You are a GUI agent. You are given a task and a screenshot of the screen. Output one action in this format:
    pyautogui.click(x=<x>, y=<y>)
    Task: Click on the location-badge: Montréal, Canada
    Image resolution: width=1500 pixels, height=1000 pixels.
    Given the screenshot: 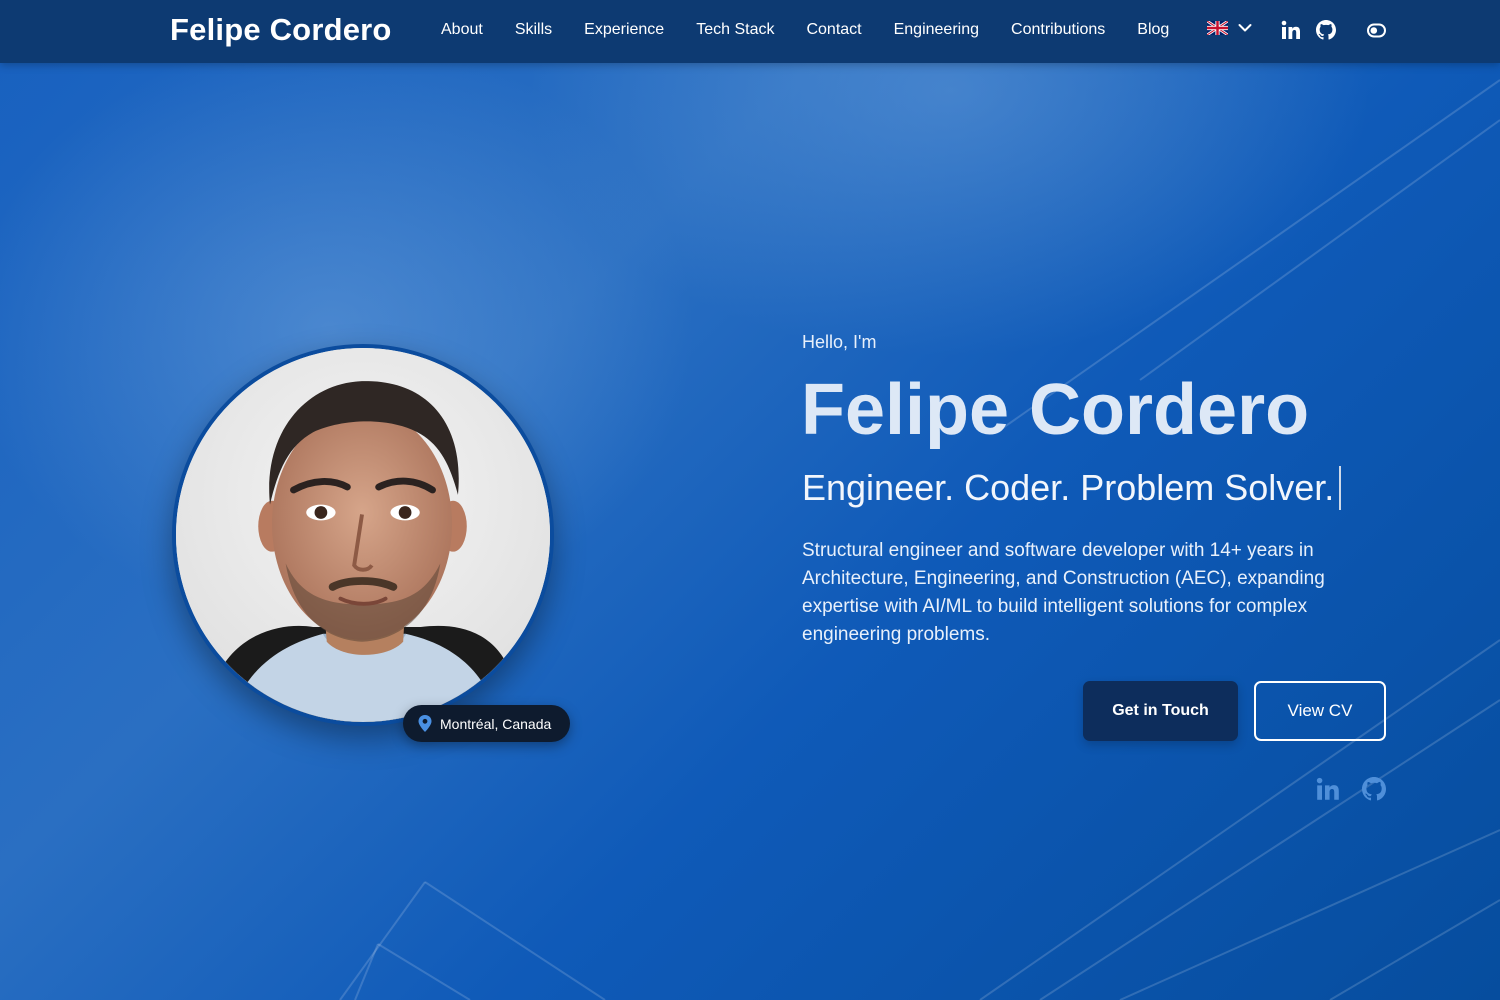 What is the action you would take?
    pyautogui.click(x=486, y=723)
    